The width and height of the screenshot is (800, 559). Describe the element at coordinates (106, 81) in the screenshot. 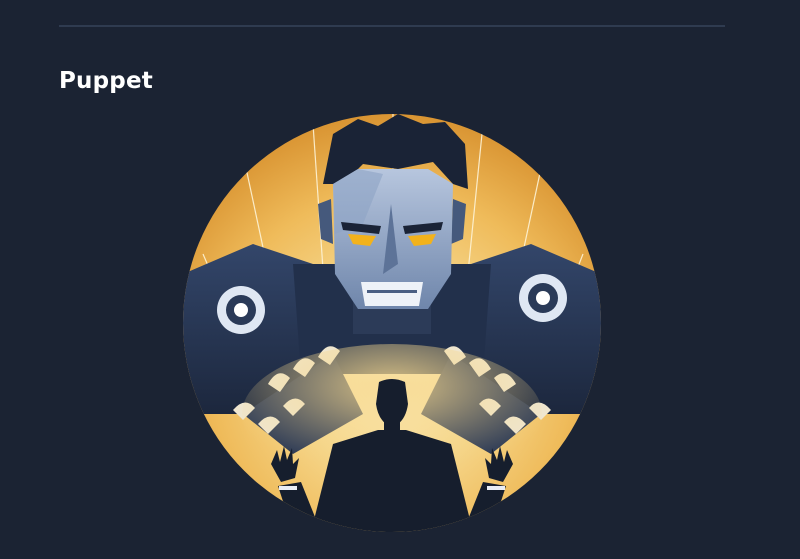

I see `section-title: Puppet` at that location.